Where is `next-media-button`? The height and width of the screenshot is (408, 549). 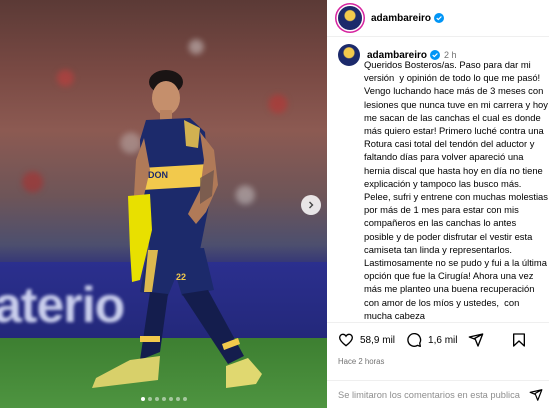 next-media-button is located at coordinates (311, 205).